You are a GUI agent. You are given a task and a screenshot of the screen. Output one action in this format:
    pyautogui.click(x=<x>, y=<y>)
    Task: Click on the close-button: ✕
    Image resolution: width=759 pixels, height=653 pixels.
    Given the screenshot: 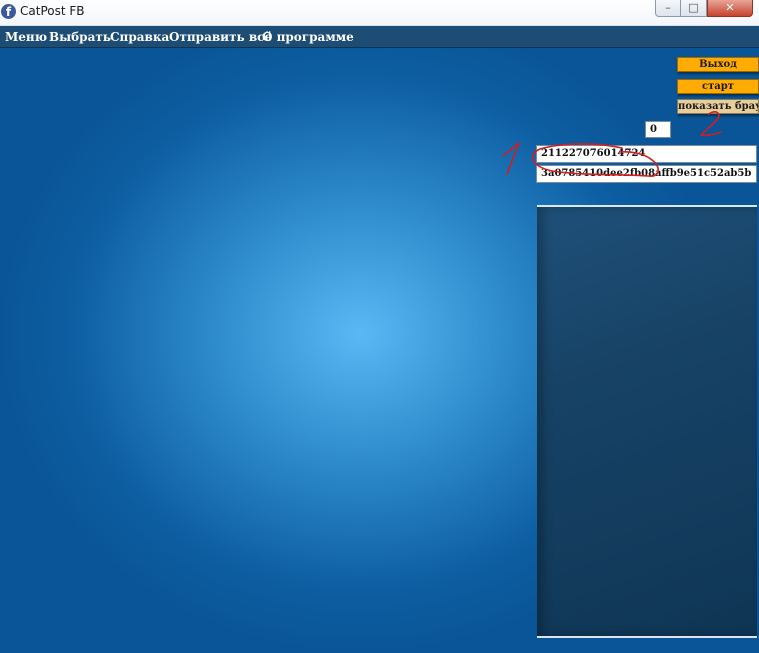 What is the action you would take?
    pyautogui.click(x=730, y=8)
    